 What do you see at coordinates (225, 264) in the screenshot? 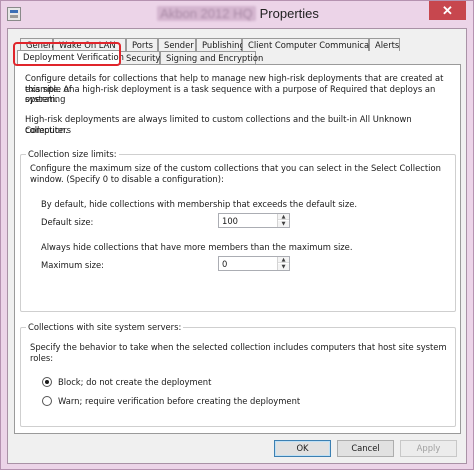
I see `maximum-size-value: 0` at bounding box center [225, 264].